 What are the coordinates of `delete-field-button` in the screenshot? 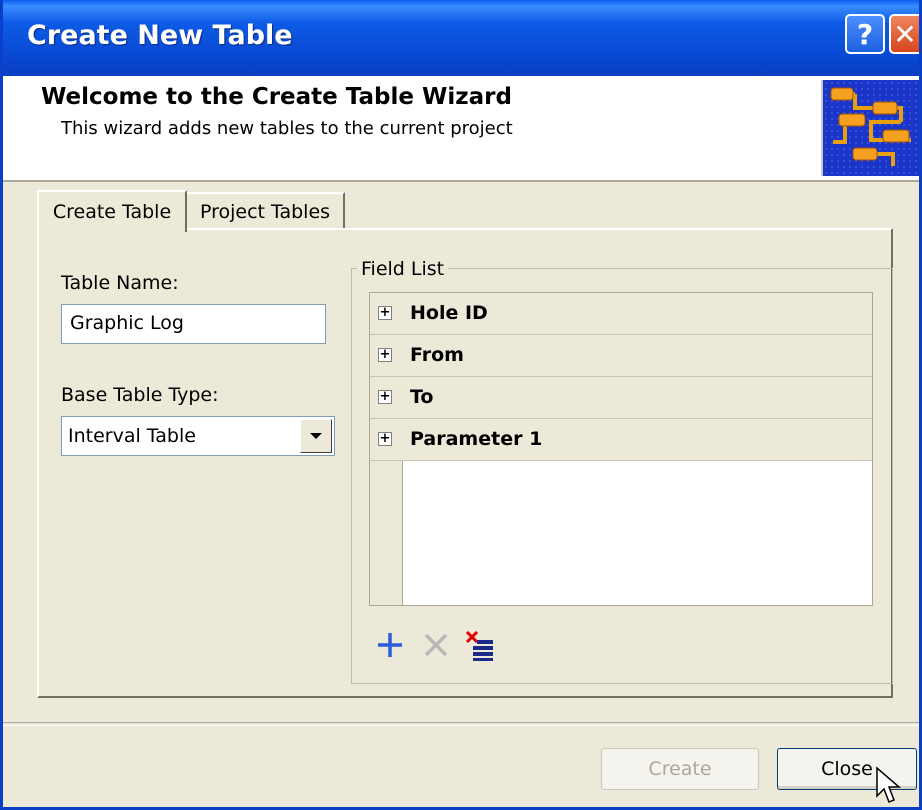 It's located at (436, 645).